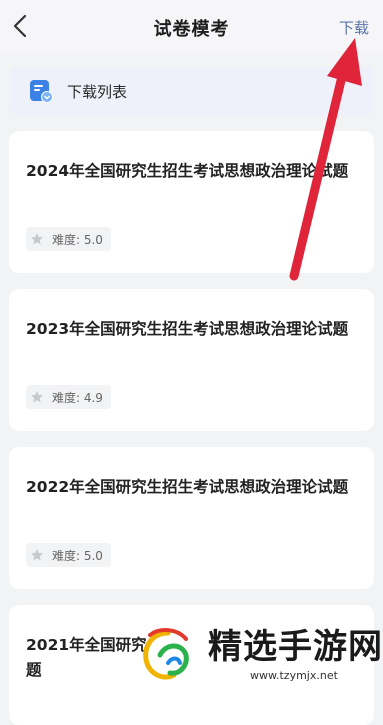 This screenshot has height=725, width=383. I want to click on paper-title: 2022年全国研究生招生考试思想政治理论试题, so click(187, 487).